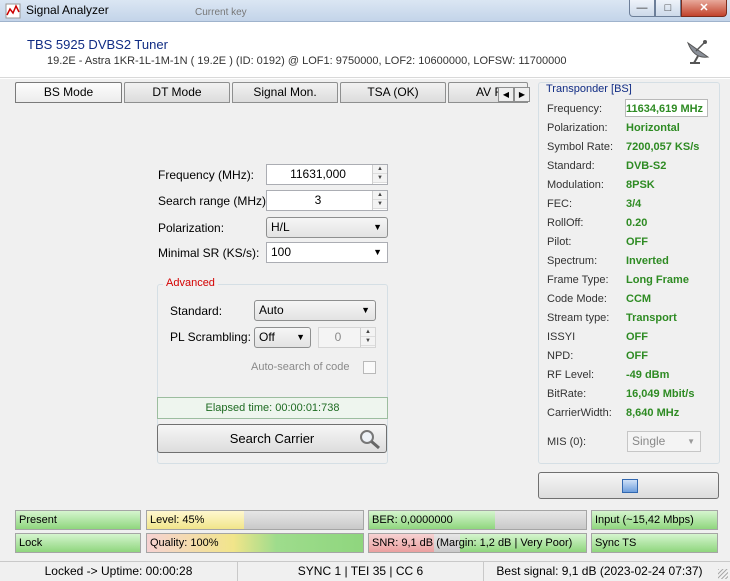 The height and width of the screenshot is (581, 730). I want to click on tab-dt-mode: DT Mode, so click(177, 92).